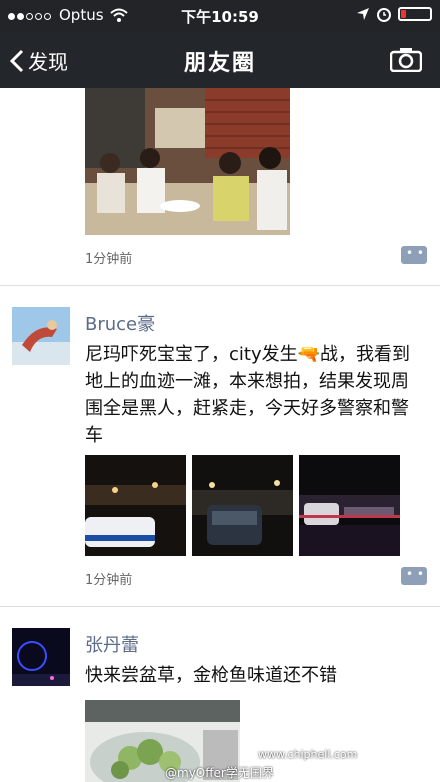  Describe the element at coordinates (396, 725) in the screenshot. I see `watermark-logo` at that location.